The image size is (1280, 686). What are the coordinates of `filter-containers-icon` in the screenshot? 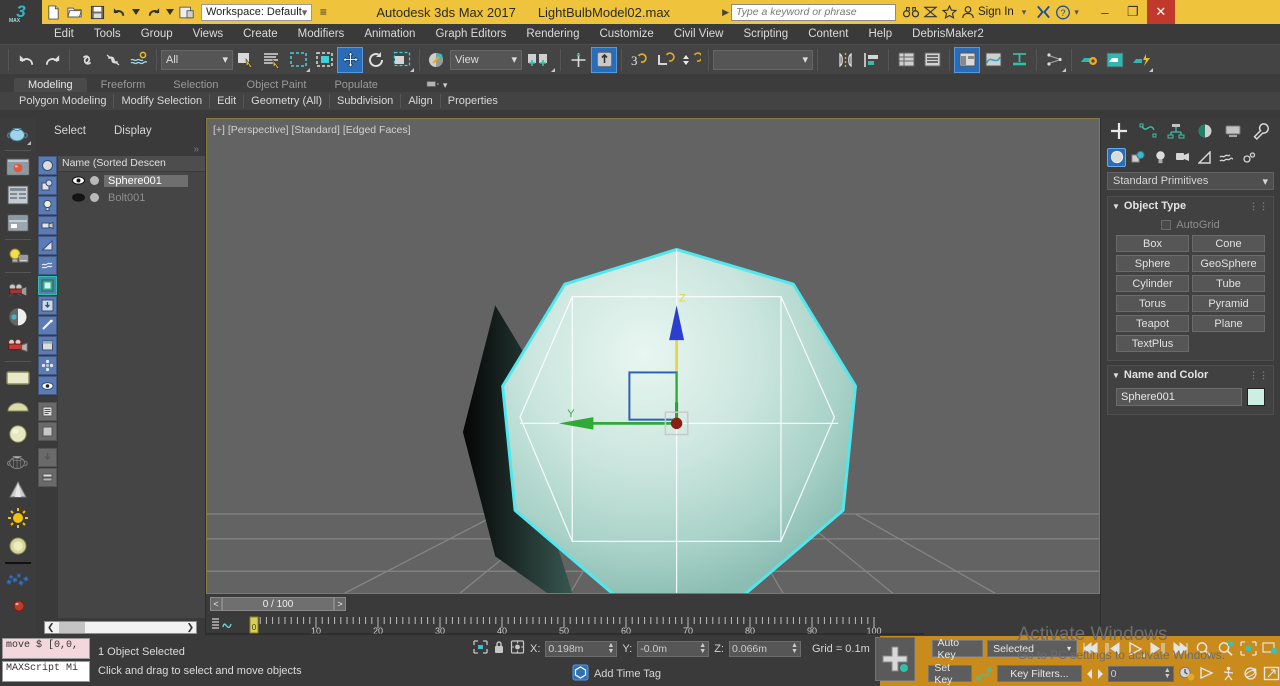 It's located at (47, 345).